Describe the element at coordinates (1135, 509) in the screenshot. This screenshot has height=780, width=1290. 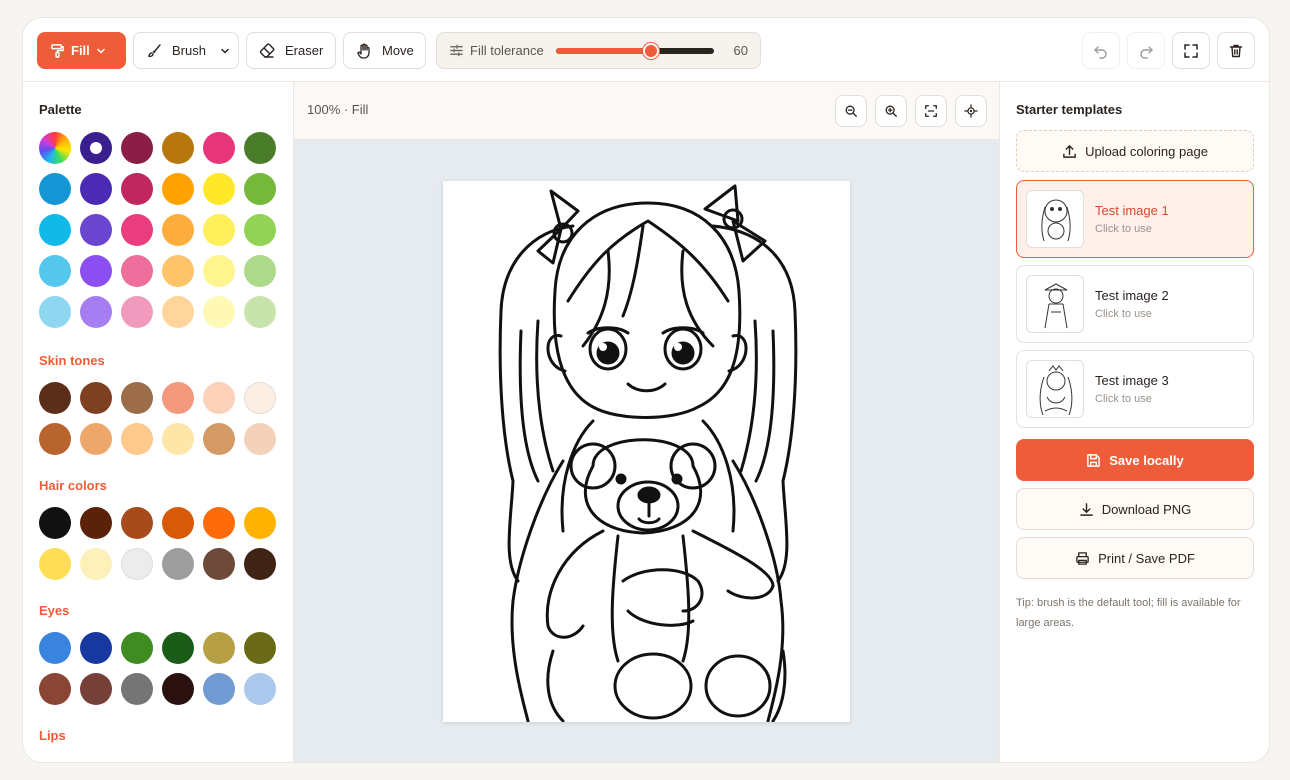
I see `download-png-button: Download PNG` at that location.